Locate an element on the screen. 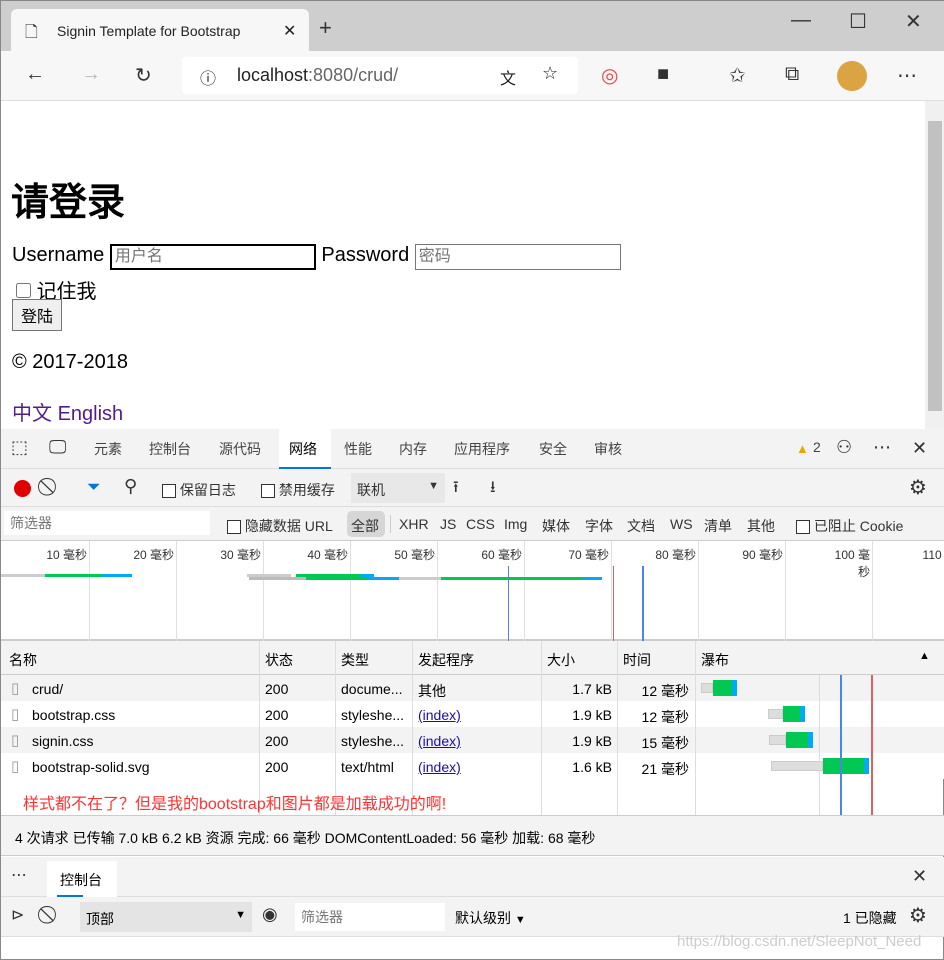 The height and width of the screenshot is (960, 944). timeline-marker is located at coordinates (613, 603).